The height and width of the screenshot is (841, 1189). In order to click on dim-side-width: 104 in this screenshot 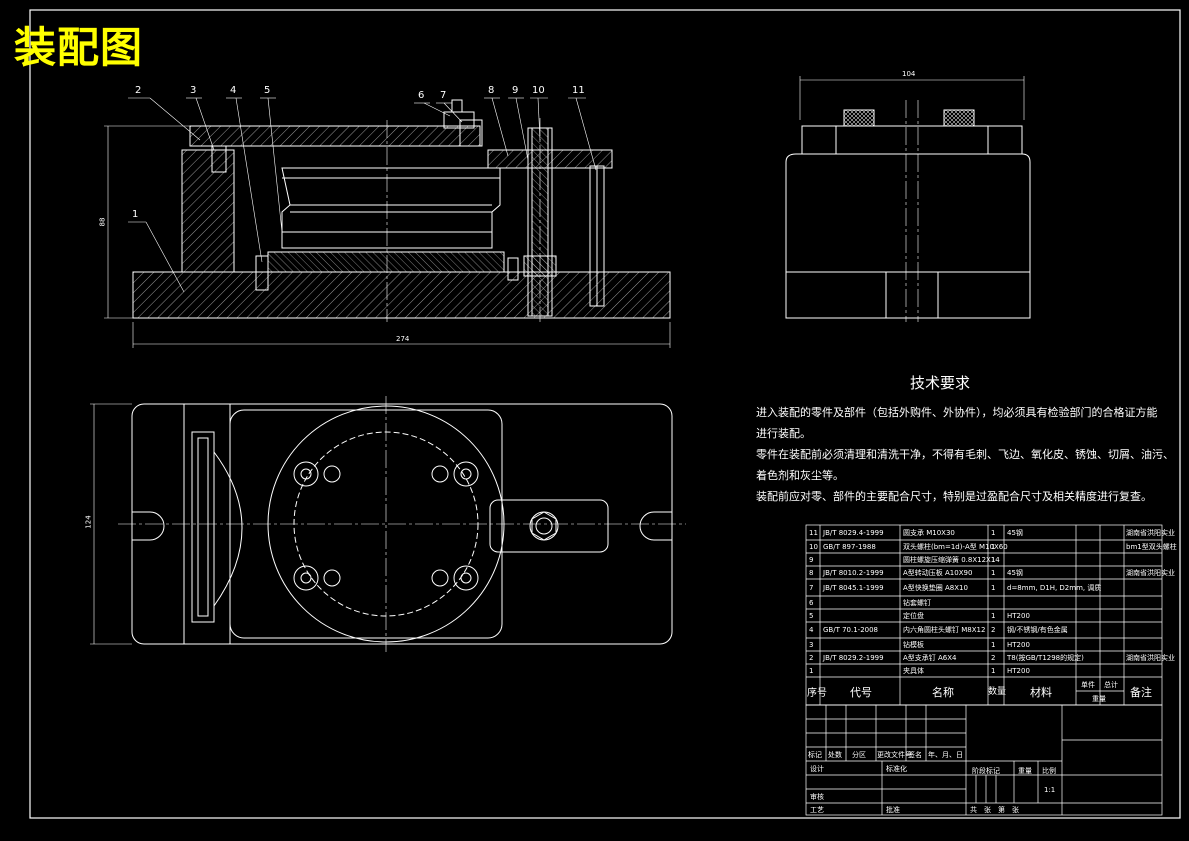, I will do `click(909, 74)`.